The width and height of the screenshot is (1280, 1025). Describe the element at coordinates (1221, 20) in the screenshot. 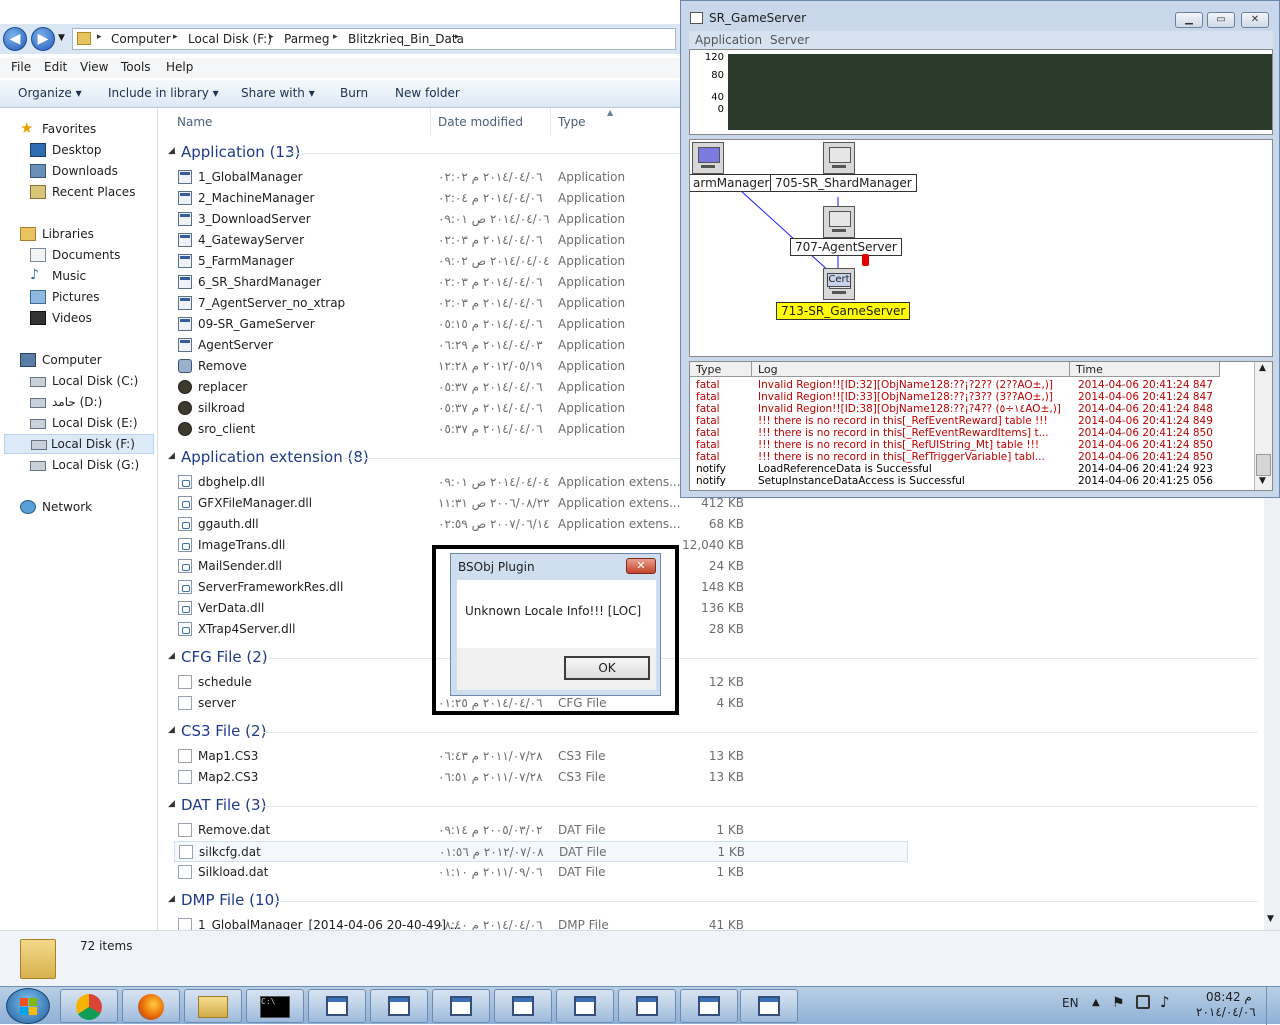

I see `maximize-button: ▭` at that location.